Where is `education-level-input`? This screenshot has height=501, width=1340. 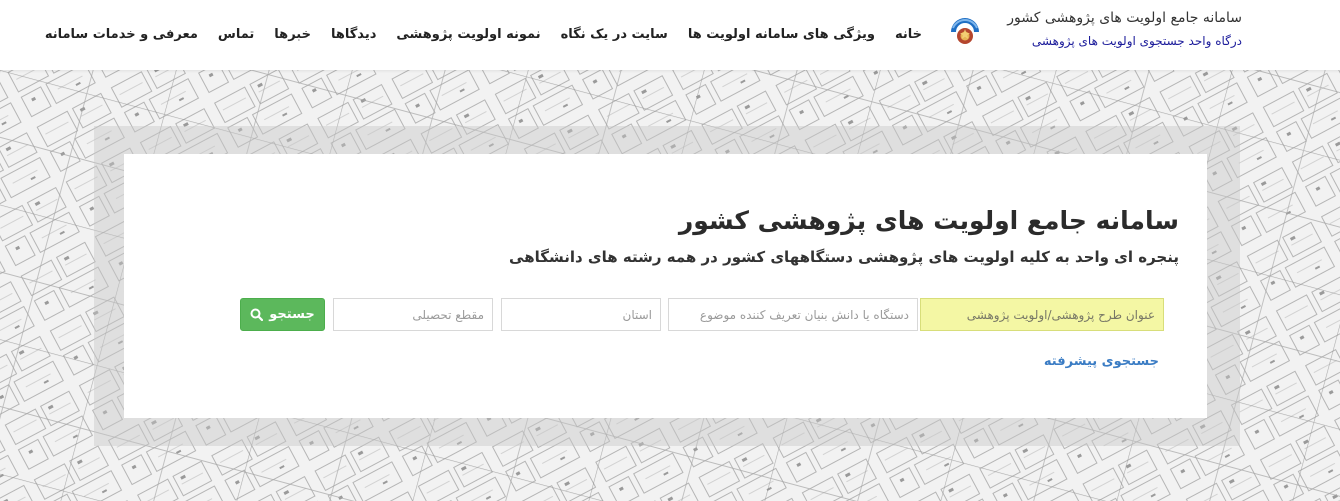 education-level-input is located at coordinates (413, 314).